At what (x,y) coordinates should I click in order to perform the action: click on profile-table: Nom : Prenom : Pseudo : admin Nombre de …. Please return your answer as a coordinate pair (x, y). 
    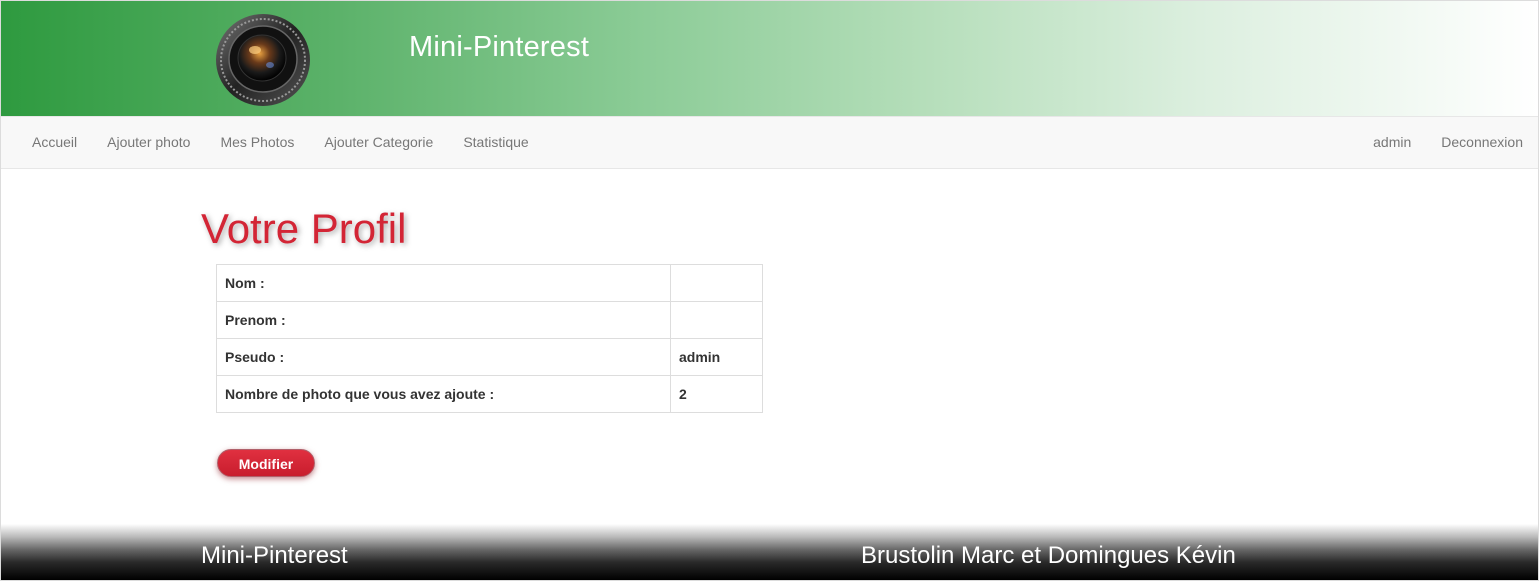
    Looking at the image, I should click on (489, 338).